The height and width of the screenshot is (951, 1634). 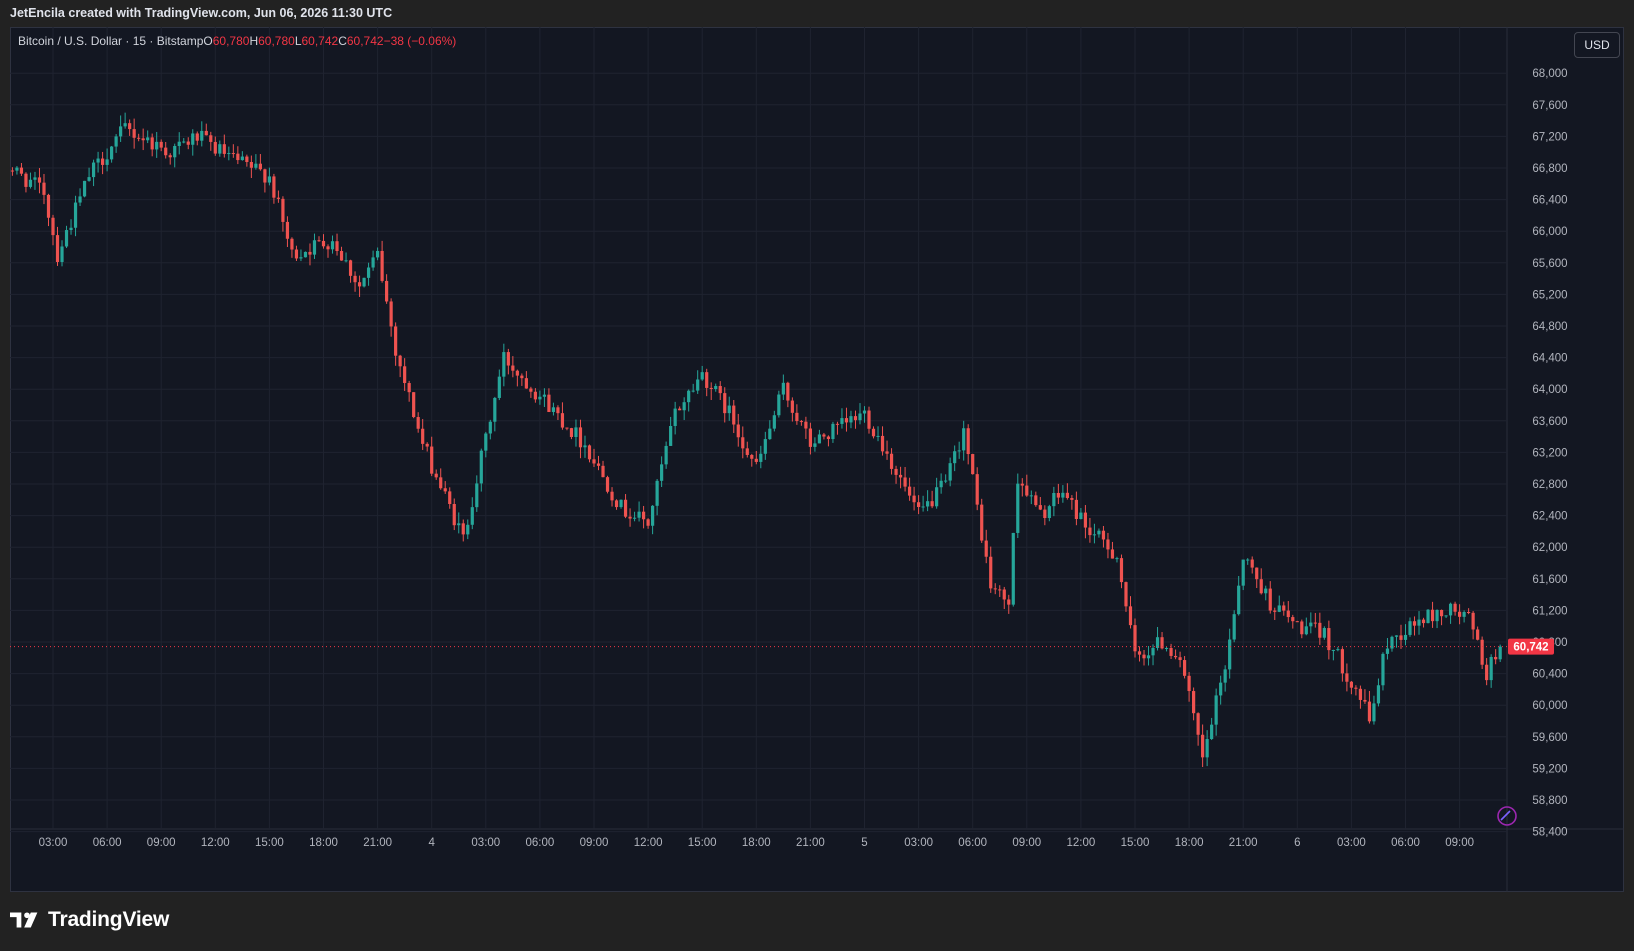 I want to click on price-tick-label: 61,600, so click(x=1549, y=580).